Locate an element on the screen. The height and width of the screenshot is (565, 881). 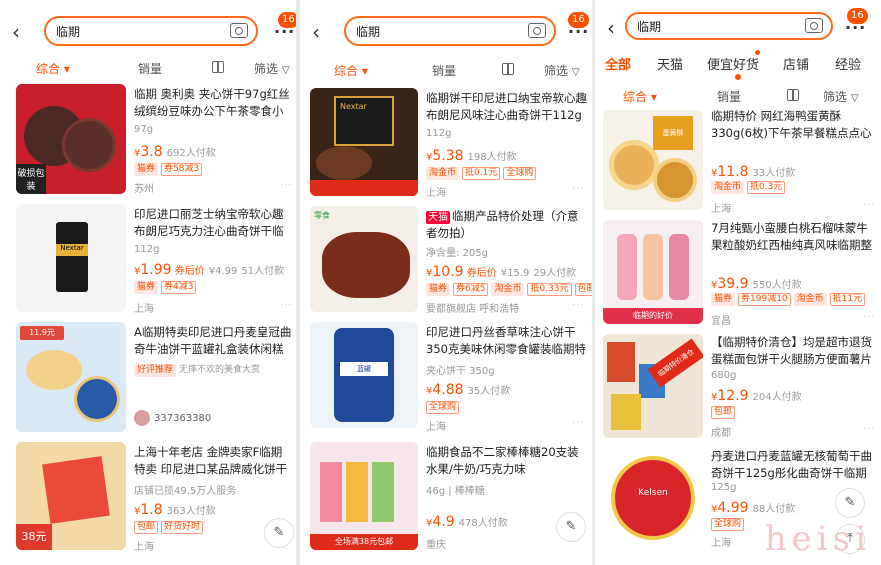
tag: 抵0.33元 is located at coordinates (549, 289).